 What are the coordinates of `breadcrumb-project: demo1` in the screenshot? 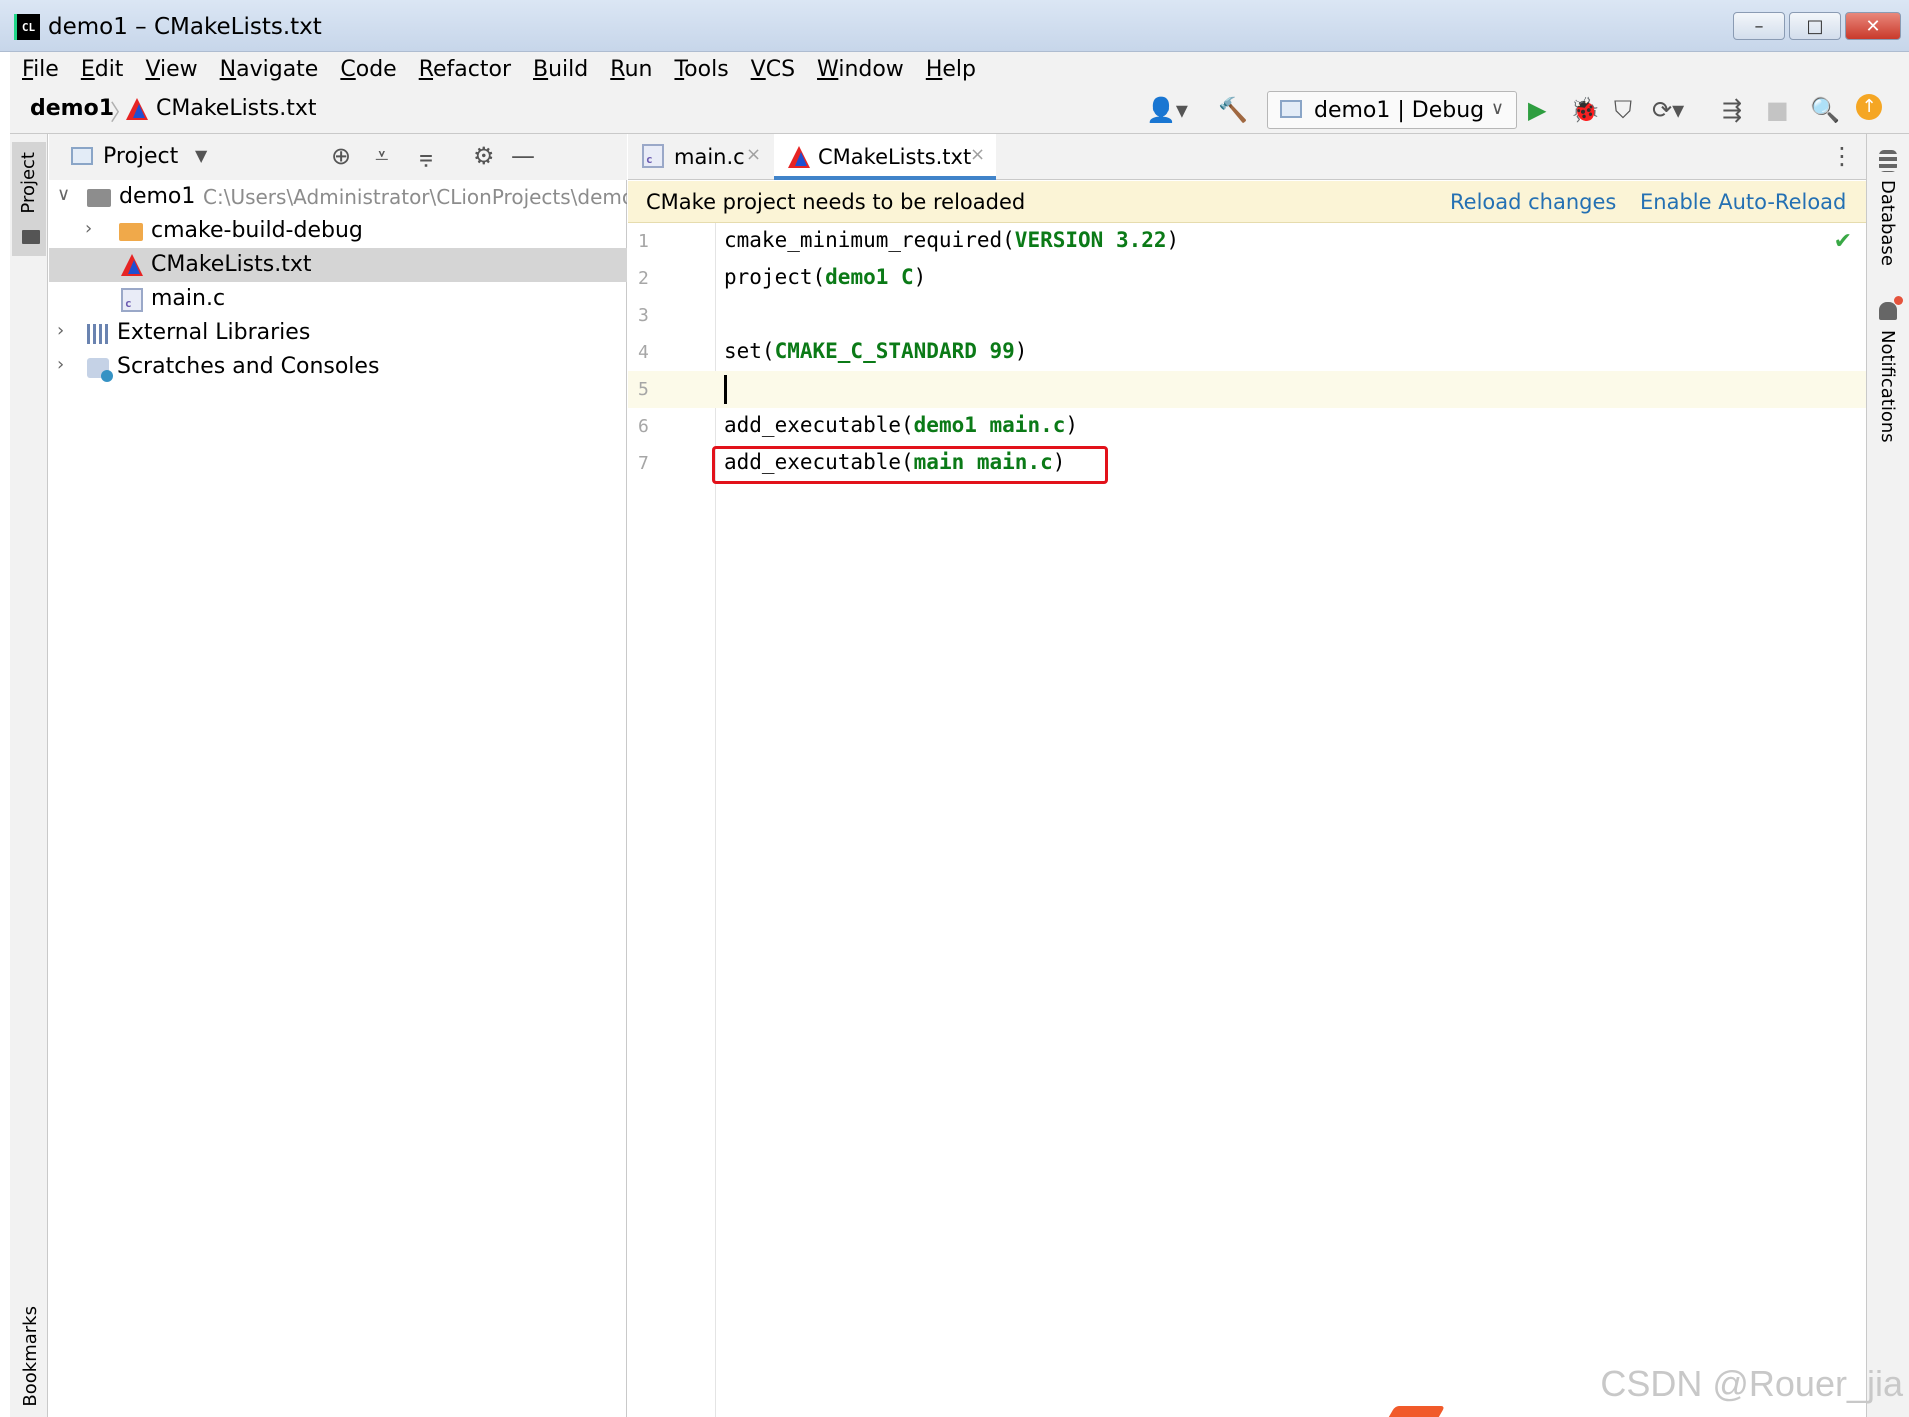 It's located at (72, 108).